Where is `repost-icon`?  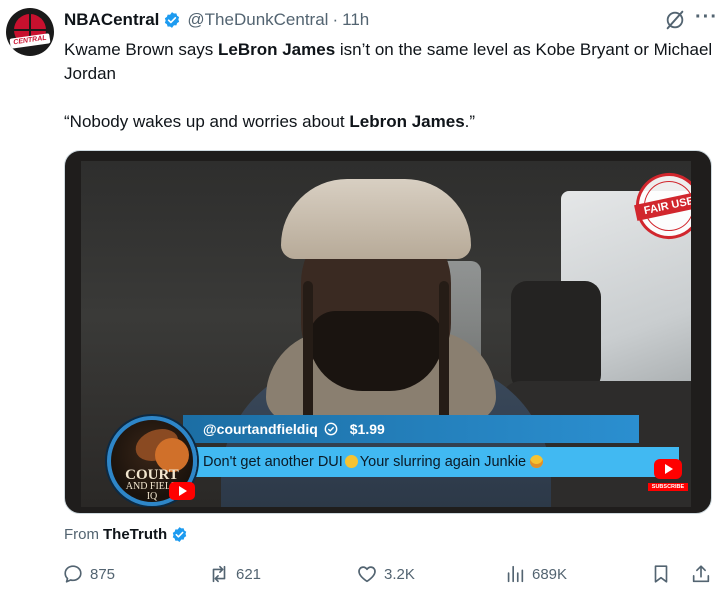
repost-icon is located at coordinates (219, 574).